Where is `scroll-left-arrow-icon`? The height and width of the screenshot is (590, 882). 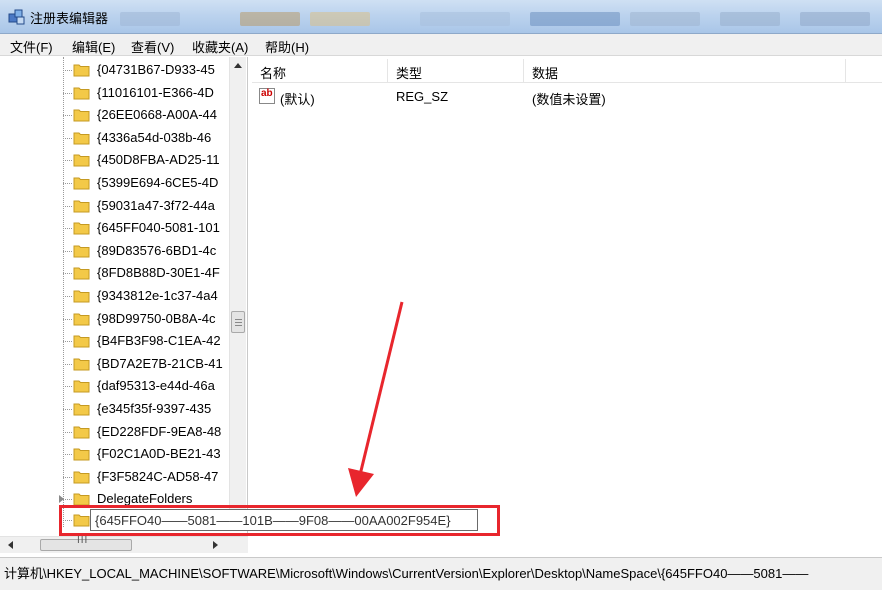
scroll-left-arrow-icon is located at coordinates (10, 545).